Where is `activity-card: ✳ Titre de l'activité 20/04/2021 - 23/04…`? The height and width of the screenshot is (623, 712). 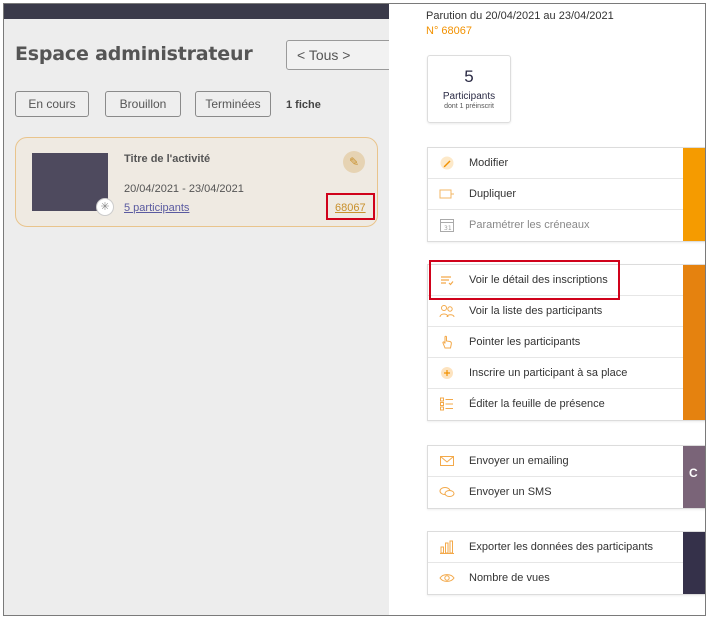 activity-card: ✳ Titre de l'activité 20/04/2021 - 23/04… is located at coordinates (196, 182).